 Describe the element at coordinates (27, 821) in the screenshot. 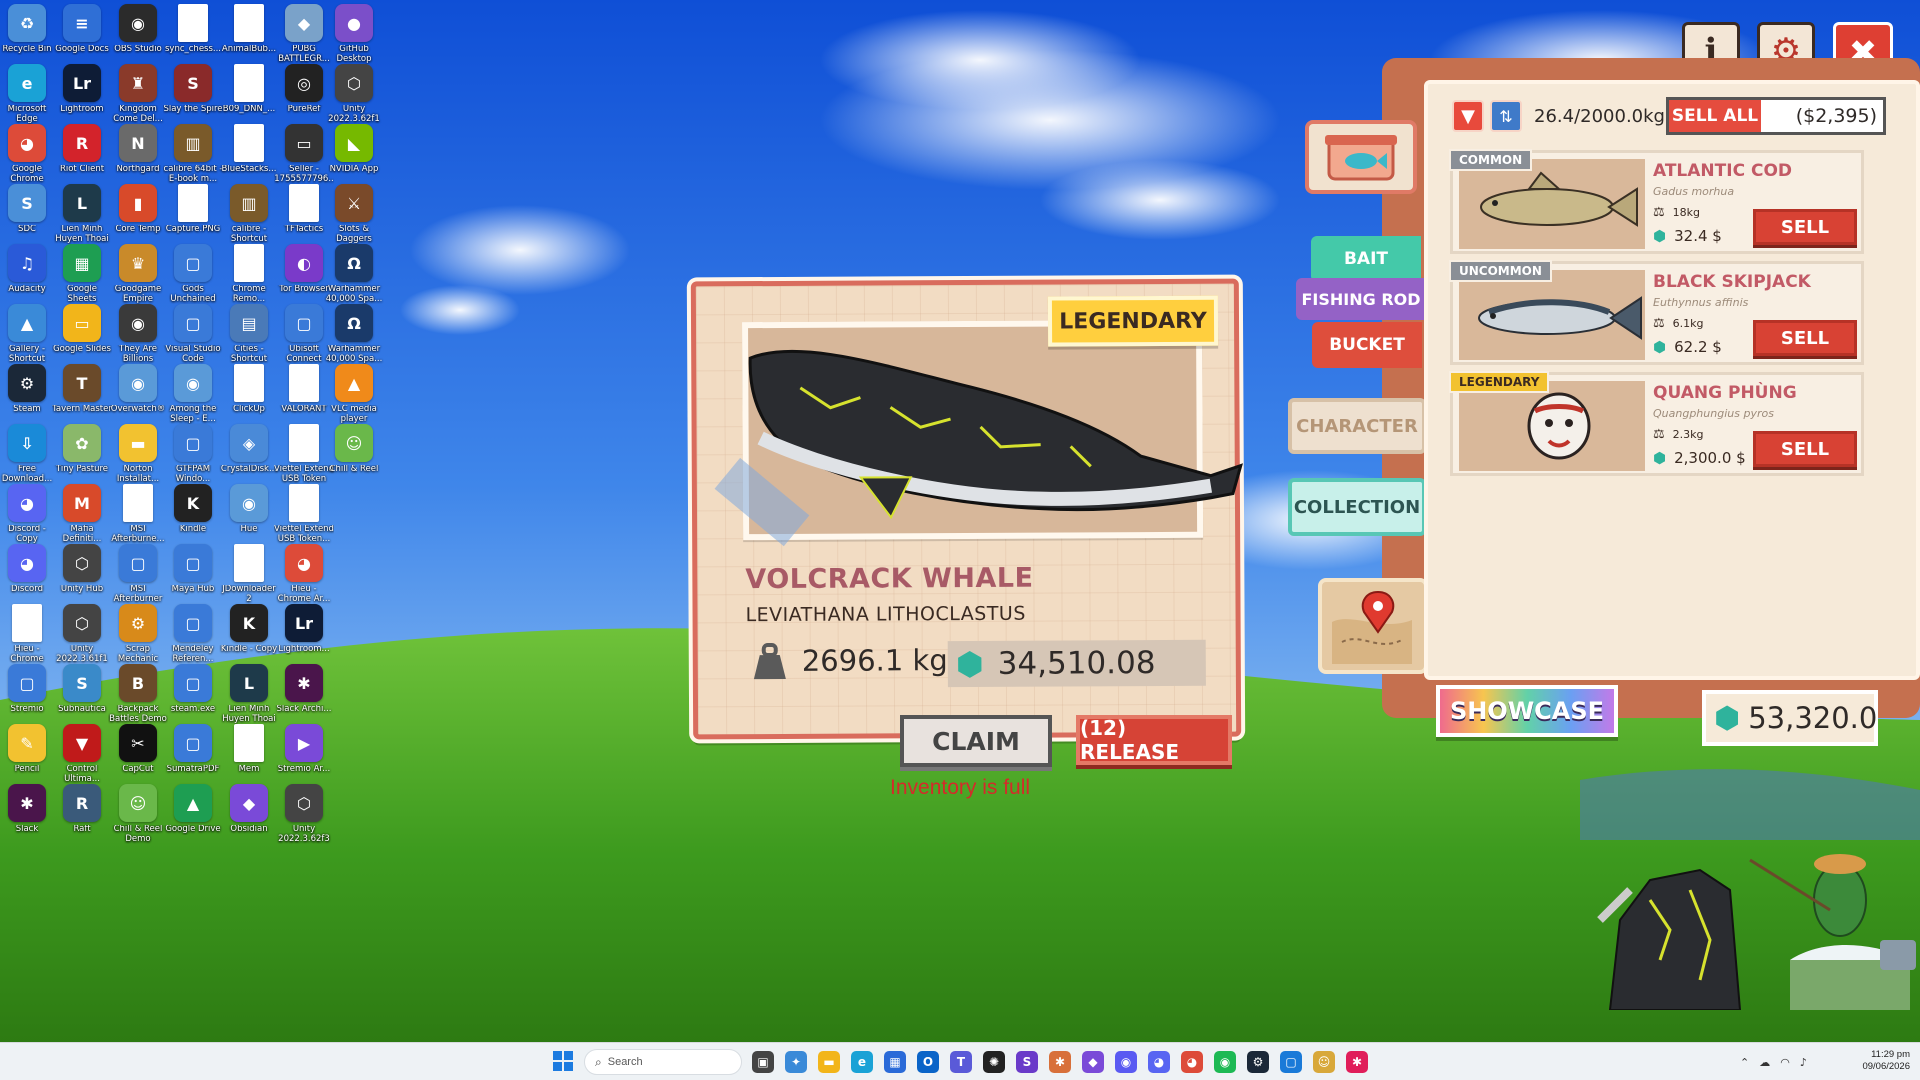

I see `desktop-icon: ✱ Slack` at that location.